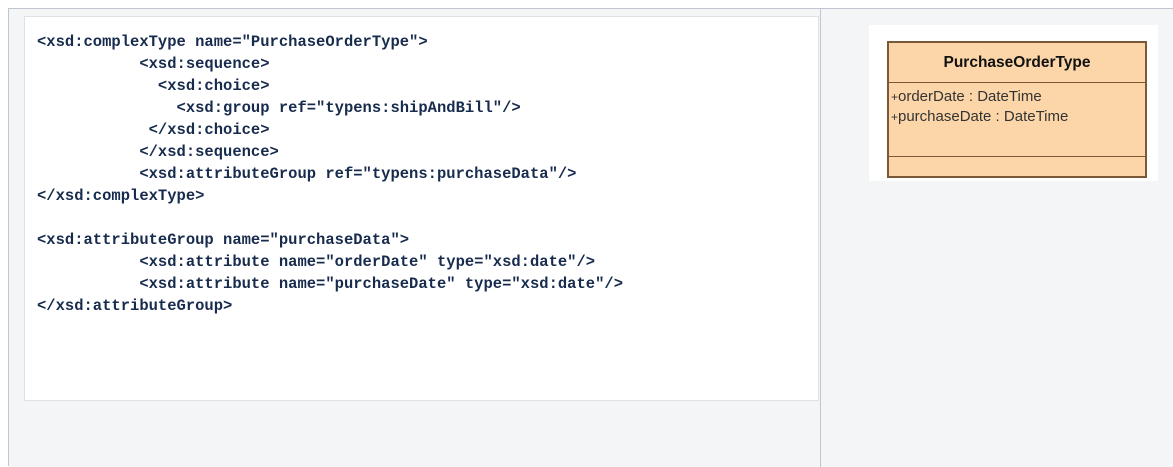 This screenshot has width=1173, height=467. I want to click on code-line: <xsd:group ref="typens:shipAndBill"/>, so click(279, 108).